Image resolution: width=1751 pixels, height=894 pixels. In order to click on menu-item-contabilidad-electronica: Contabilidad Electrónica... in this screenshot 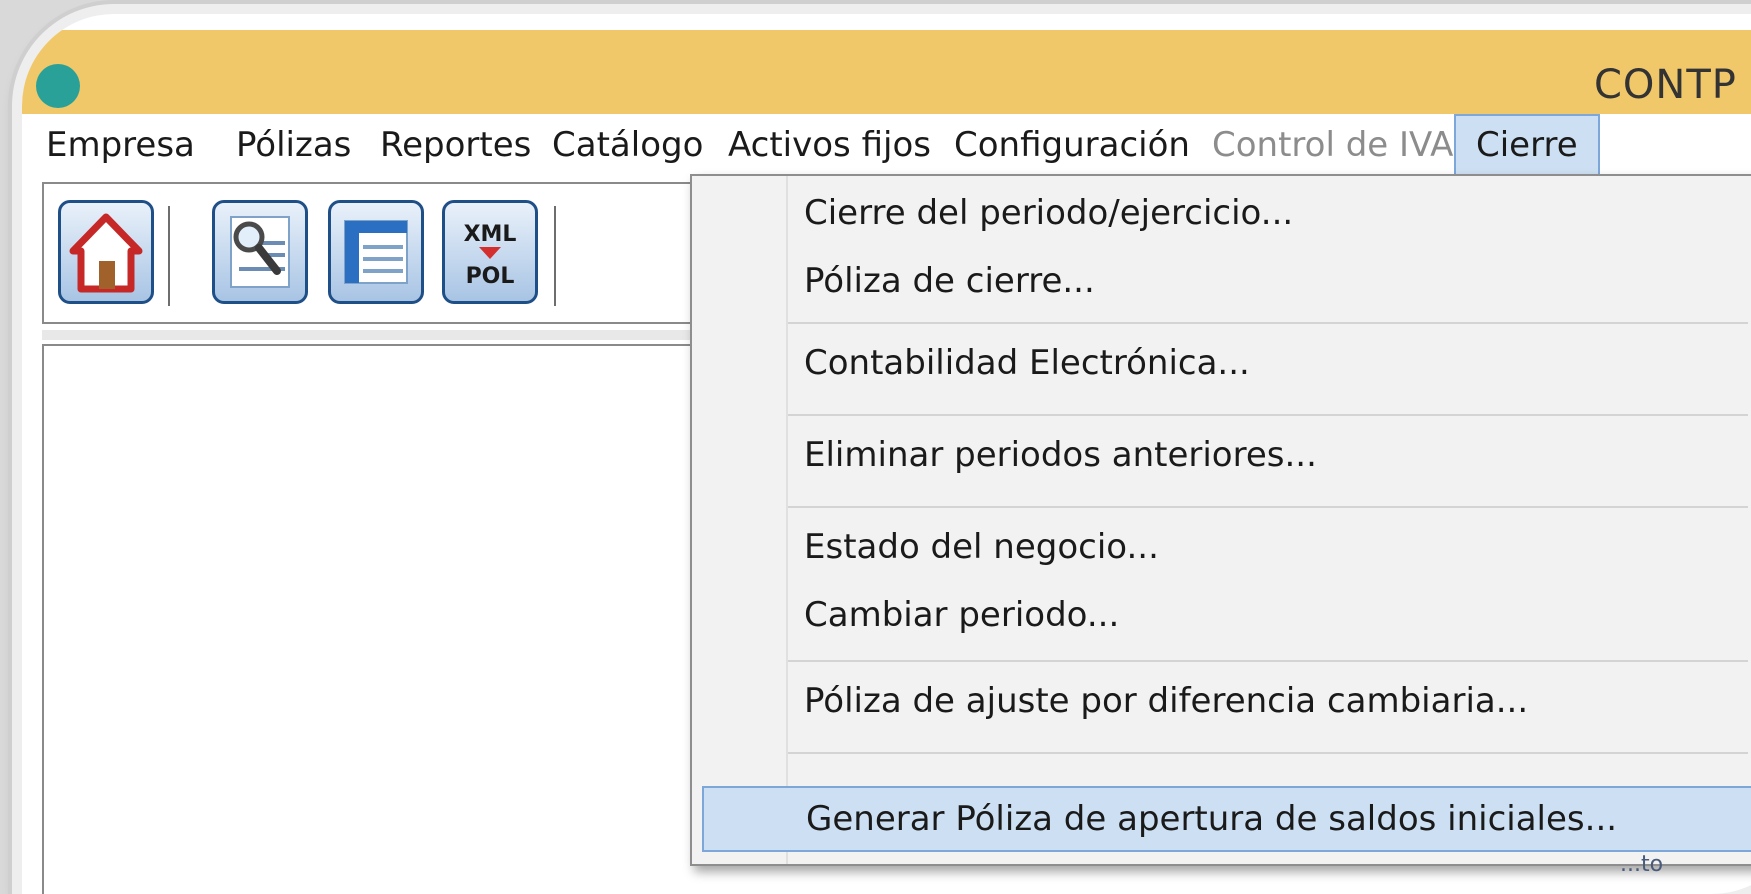, I will do `click(1222, 363)`.